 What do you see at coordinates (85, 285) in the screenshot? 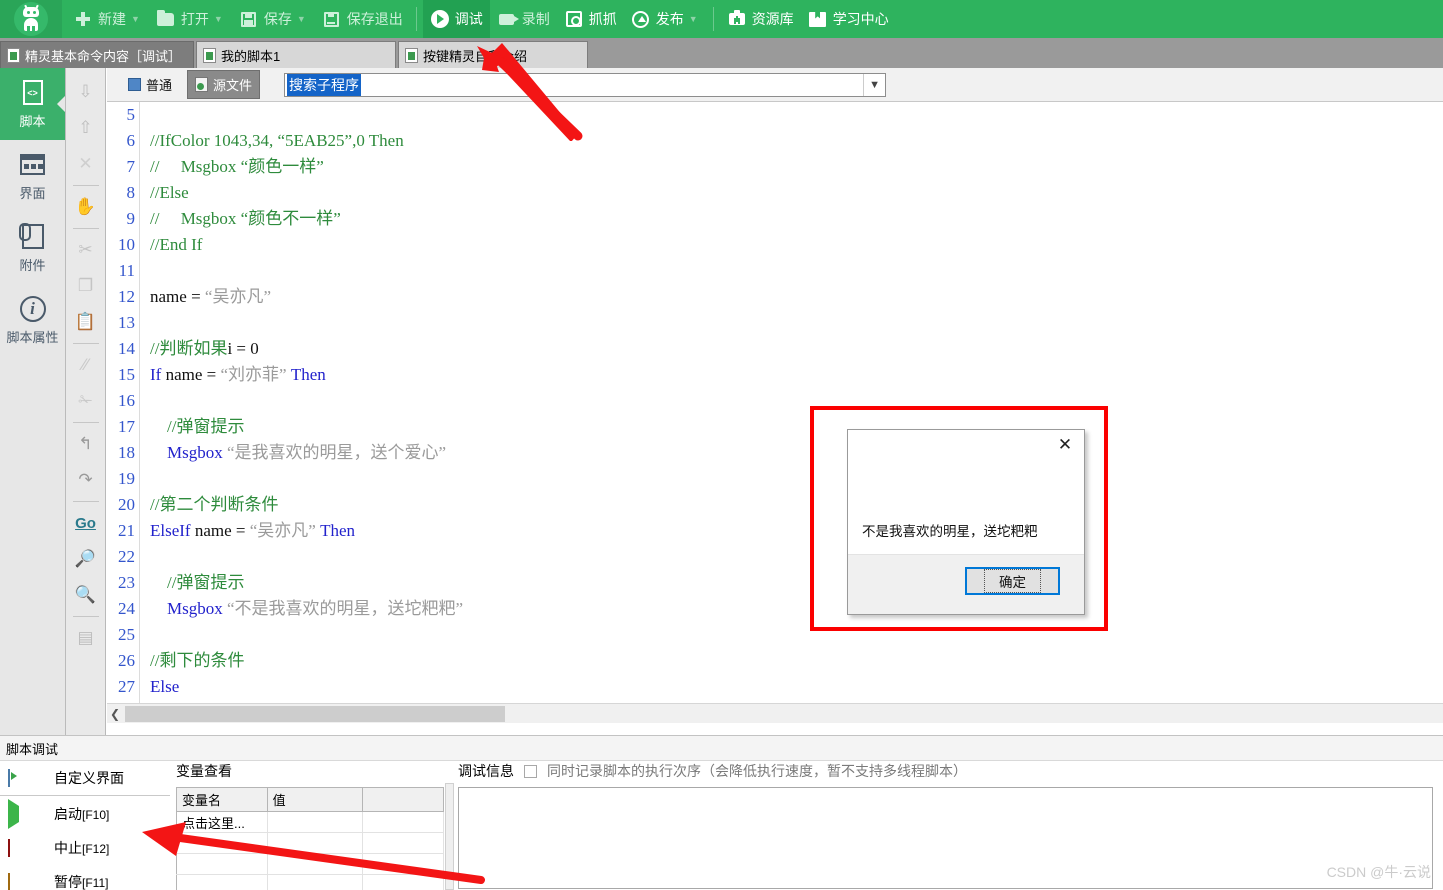
I see `copy-icon: ❐` at bounding box center [85, 285].